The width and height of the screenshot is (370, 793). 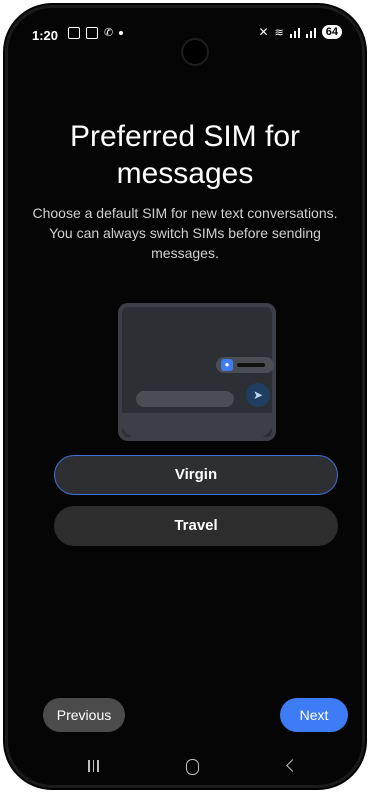 What do you see at coordinates (45, 35) in the screenshot?
I see `status-time: 1:20` at bounding box center [45, 35].